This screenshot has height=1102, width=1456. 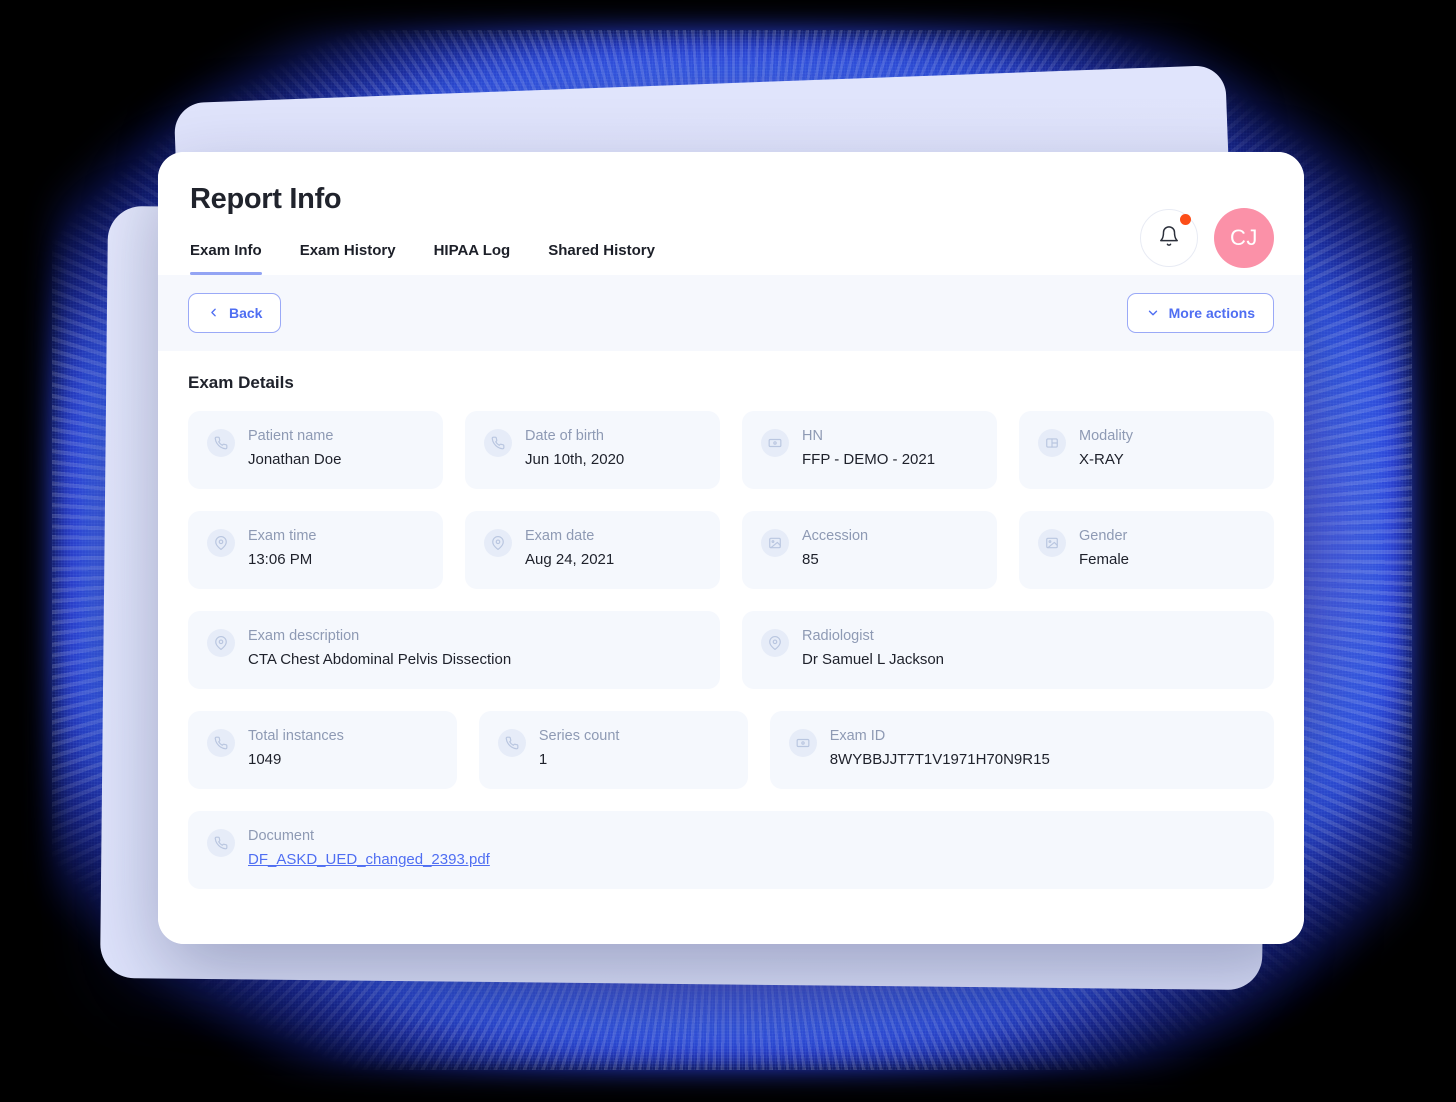 What do you see at coordinates (315, 449) in the screenshot?
I see `field-patient-name: Patient name Jonathan Doe` at bounding box center [315, 449].